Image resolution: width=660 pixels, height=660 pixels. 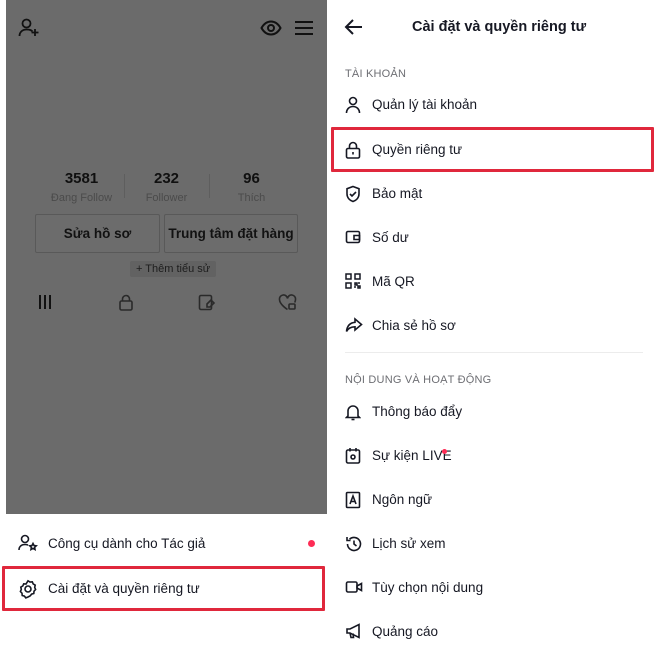 I want to click on stat-number: 3581, so click(x=81, y=178).